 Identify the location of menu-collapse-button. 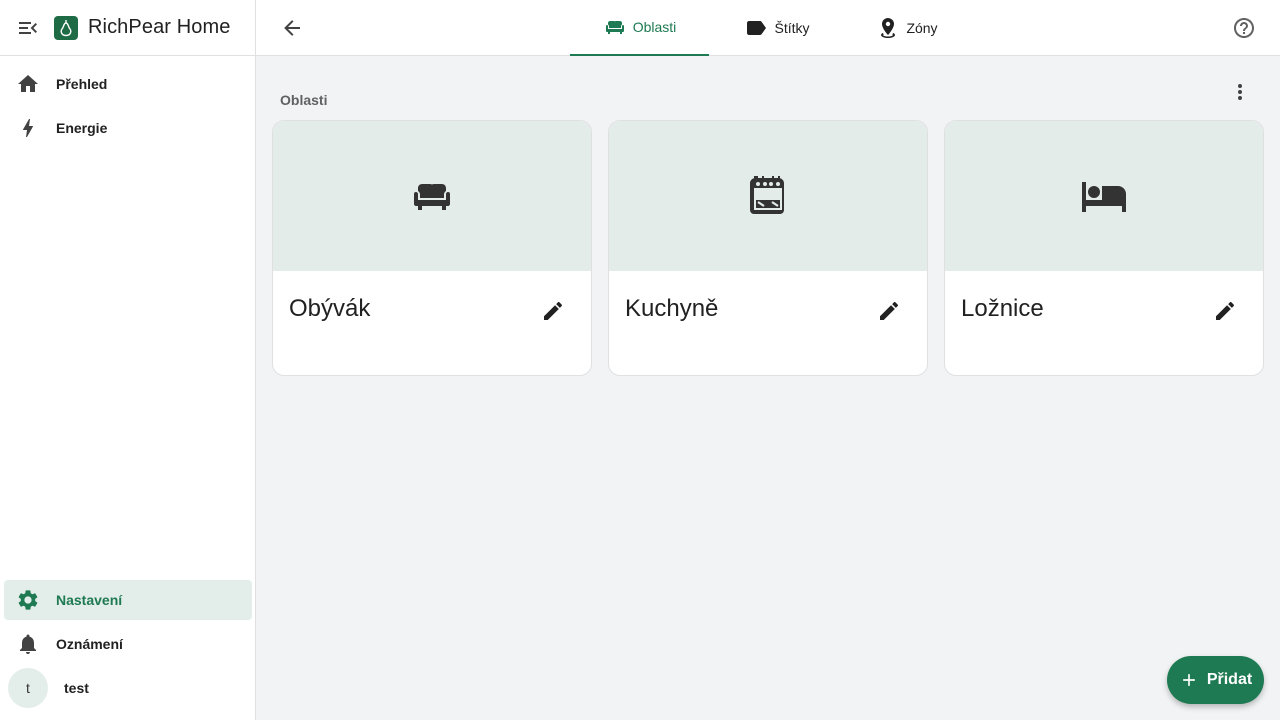
(28, 28).